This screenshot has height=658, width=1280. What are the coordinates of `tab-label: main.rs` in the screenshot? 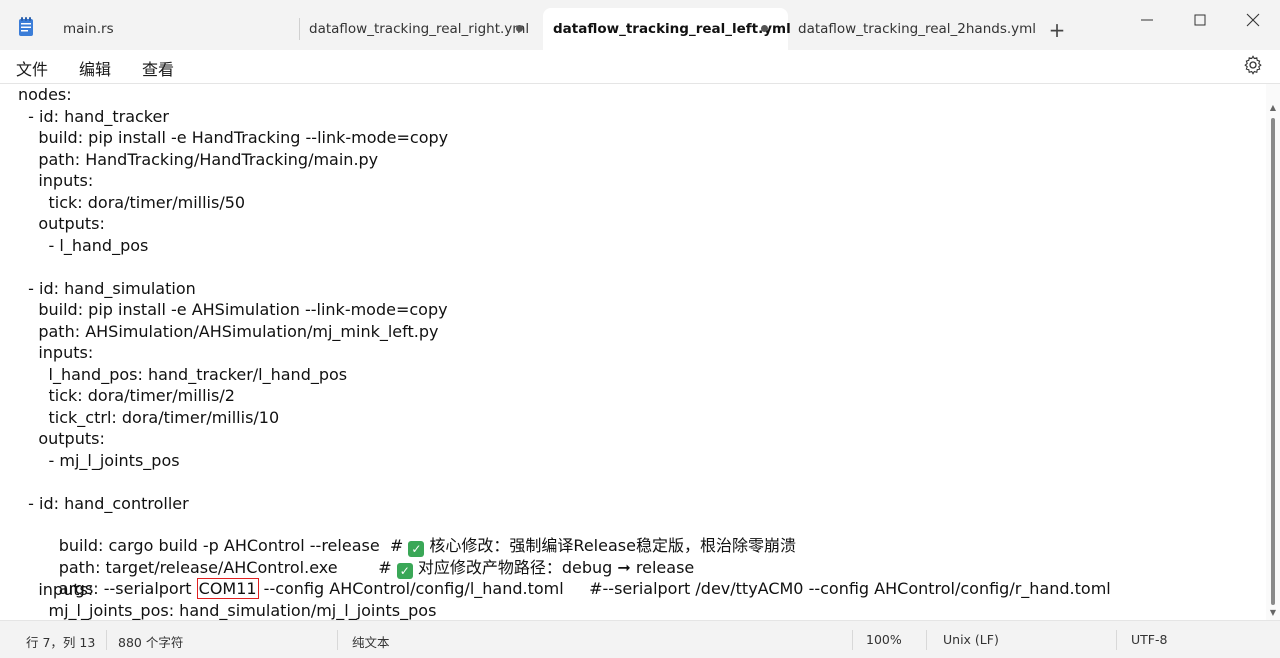 It's located at (88, 29).